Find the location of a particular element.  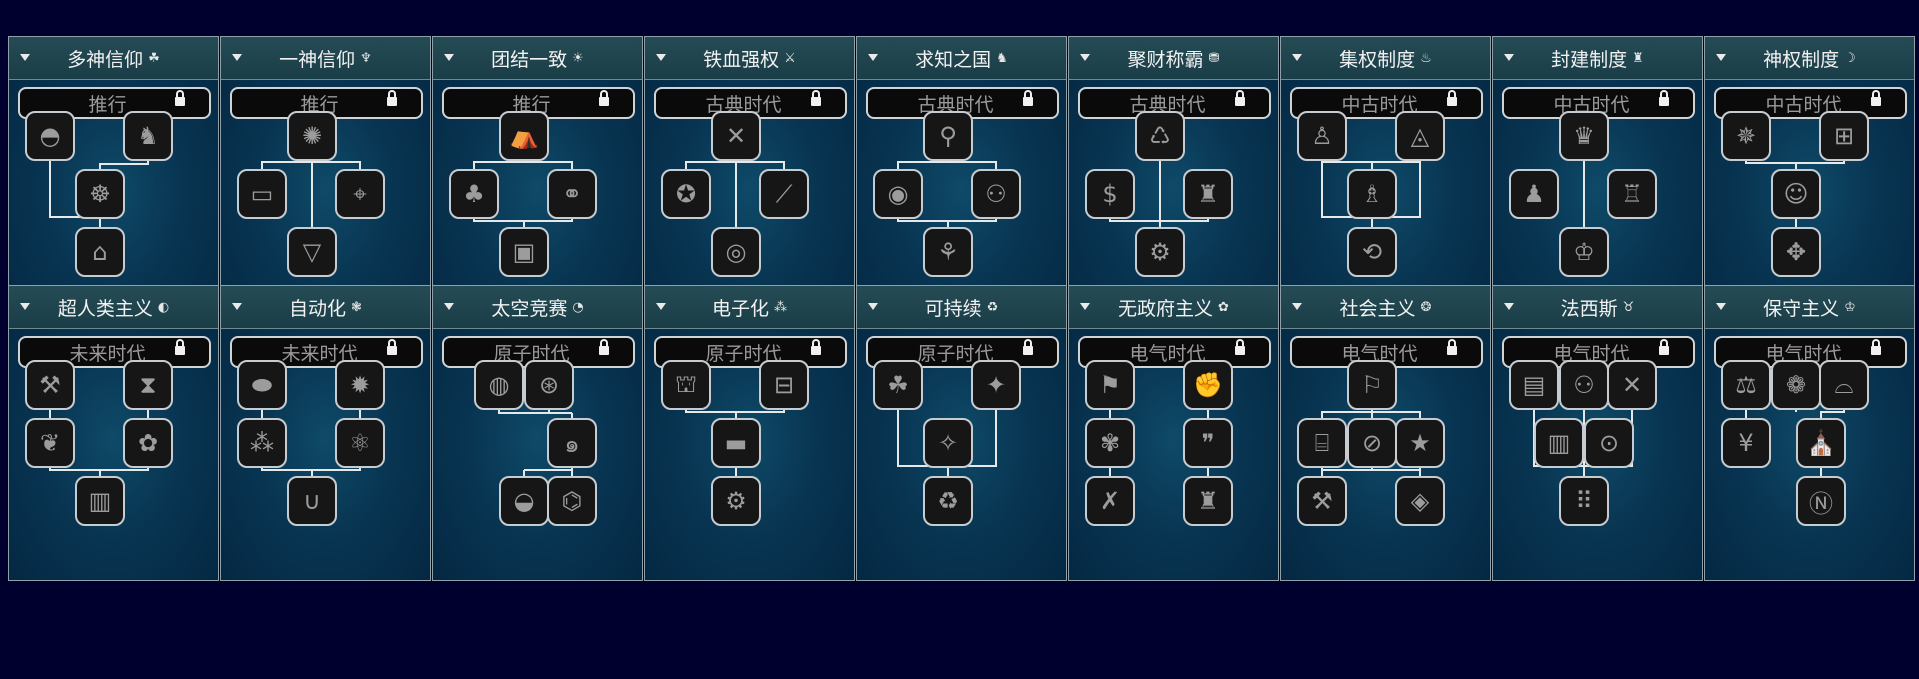

rose-emblem-icon: ❁ is located at coordinates (1796, 385).